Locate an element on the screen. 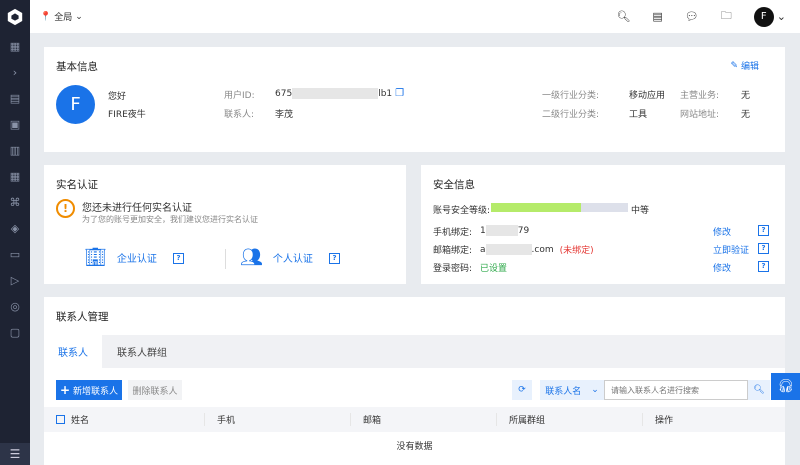 The height and width of the screenshot is (465, 800). redacted is located at coordinates (335, 93).